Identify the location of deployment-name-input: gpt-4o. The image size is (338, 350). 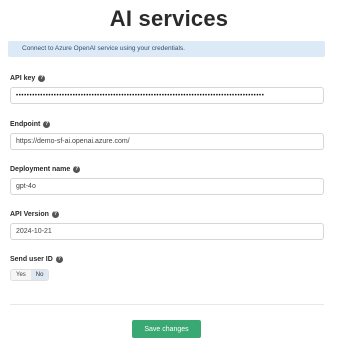
(167, 186).